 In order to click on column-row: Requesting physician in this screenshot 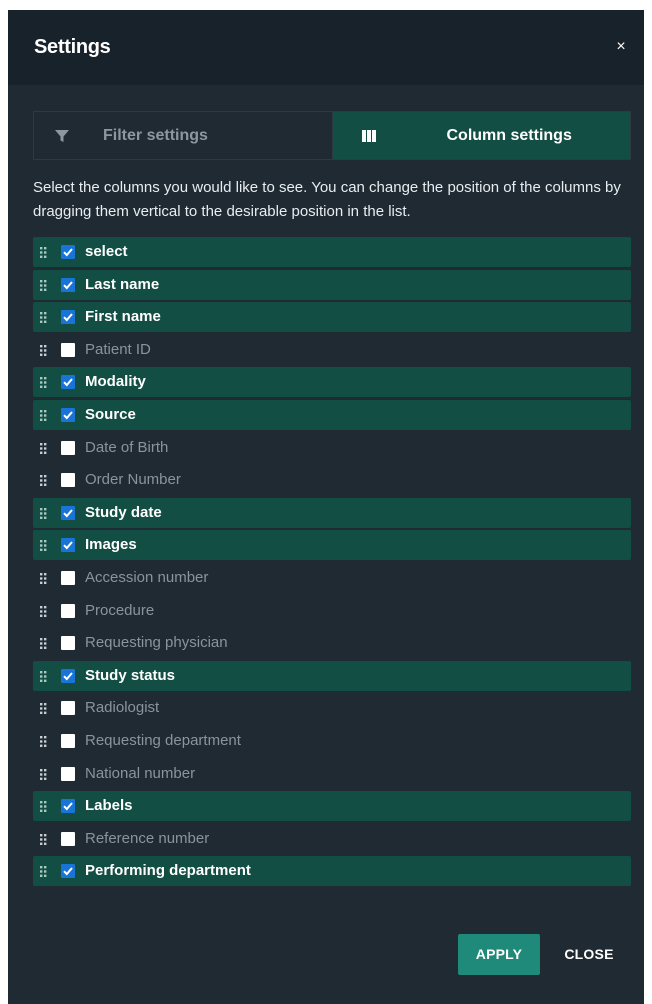, I will do `click(332, 643)`.